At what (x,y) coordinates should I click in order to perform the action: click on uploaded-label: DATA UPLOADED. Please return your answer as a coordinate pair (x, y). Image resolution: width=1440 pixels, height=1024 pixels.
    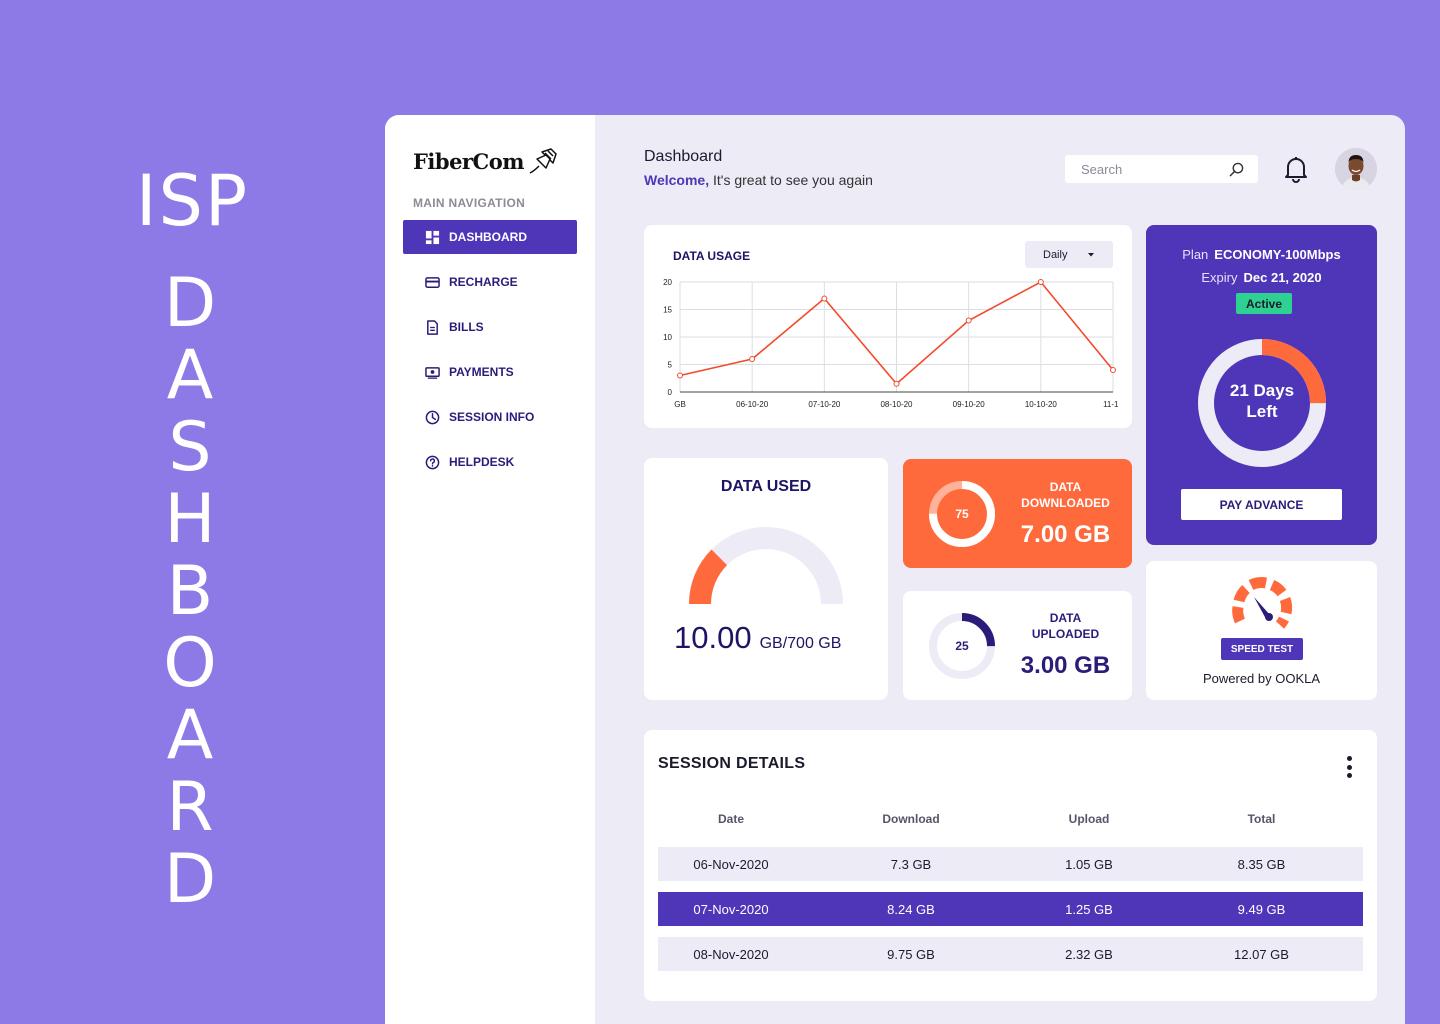
    Looking at the image, I should click on (1065, 626).